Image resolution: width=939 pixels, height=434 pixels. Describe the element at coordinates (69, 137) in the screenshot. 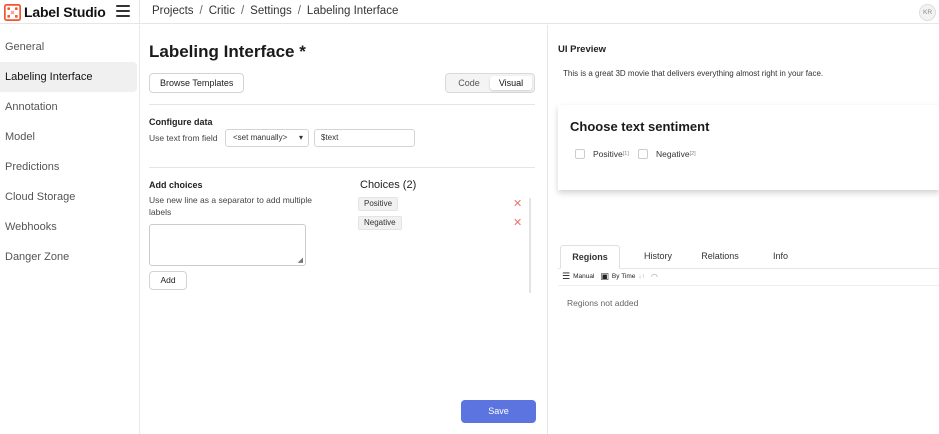

I see `sidebar-item-model: Model` at that location.